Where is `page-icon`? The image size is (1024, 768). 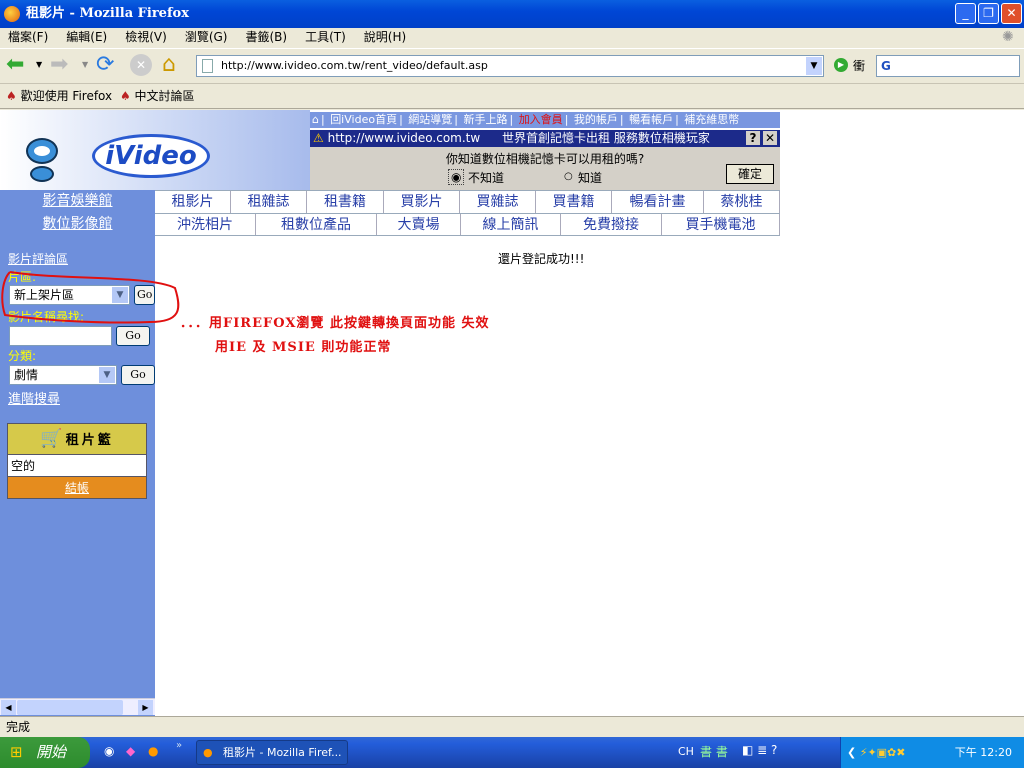 page-icon is located at coordinates (207, 66).